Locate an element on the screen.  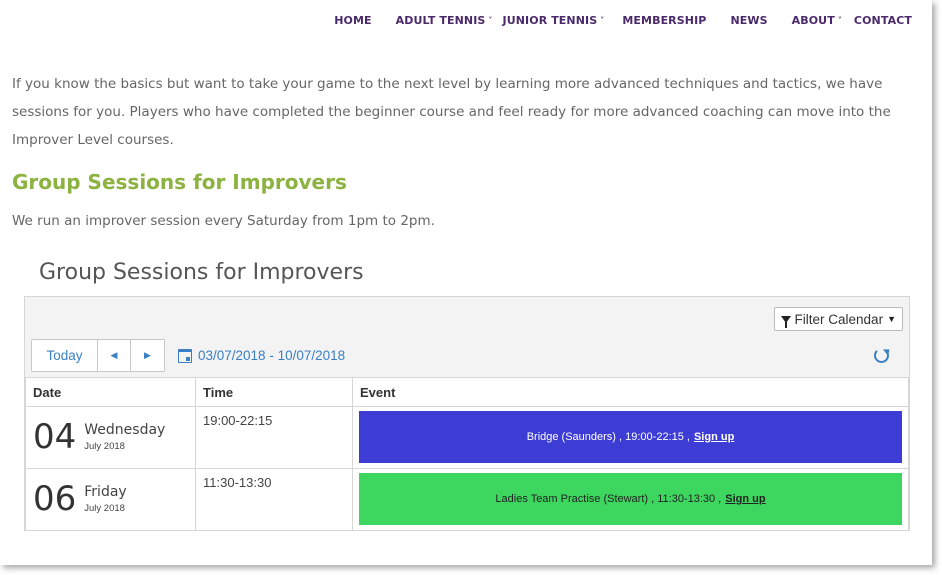
calendar-title: Group Sessions for Improvers is located at coordinates (201, 272).